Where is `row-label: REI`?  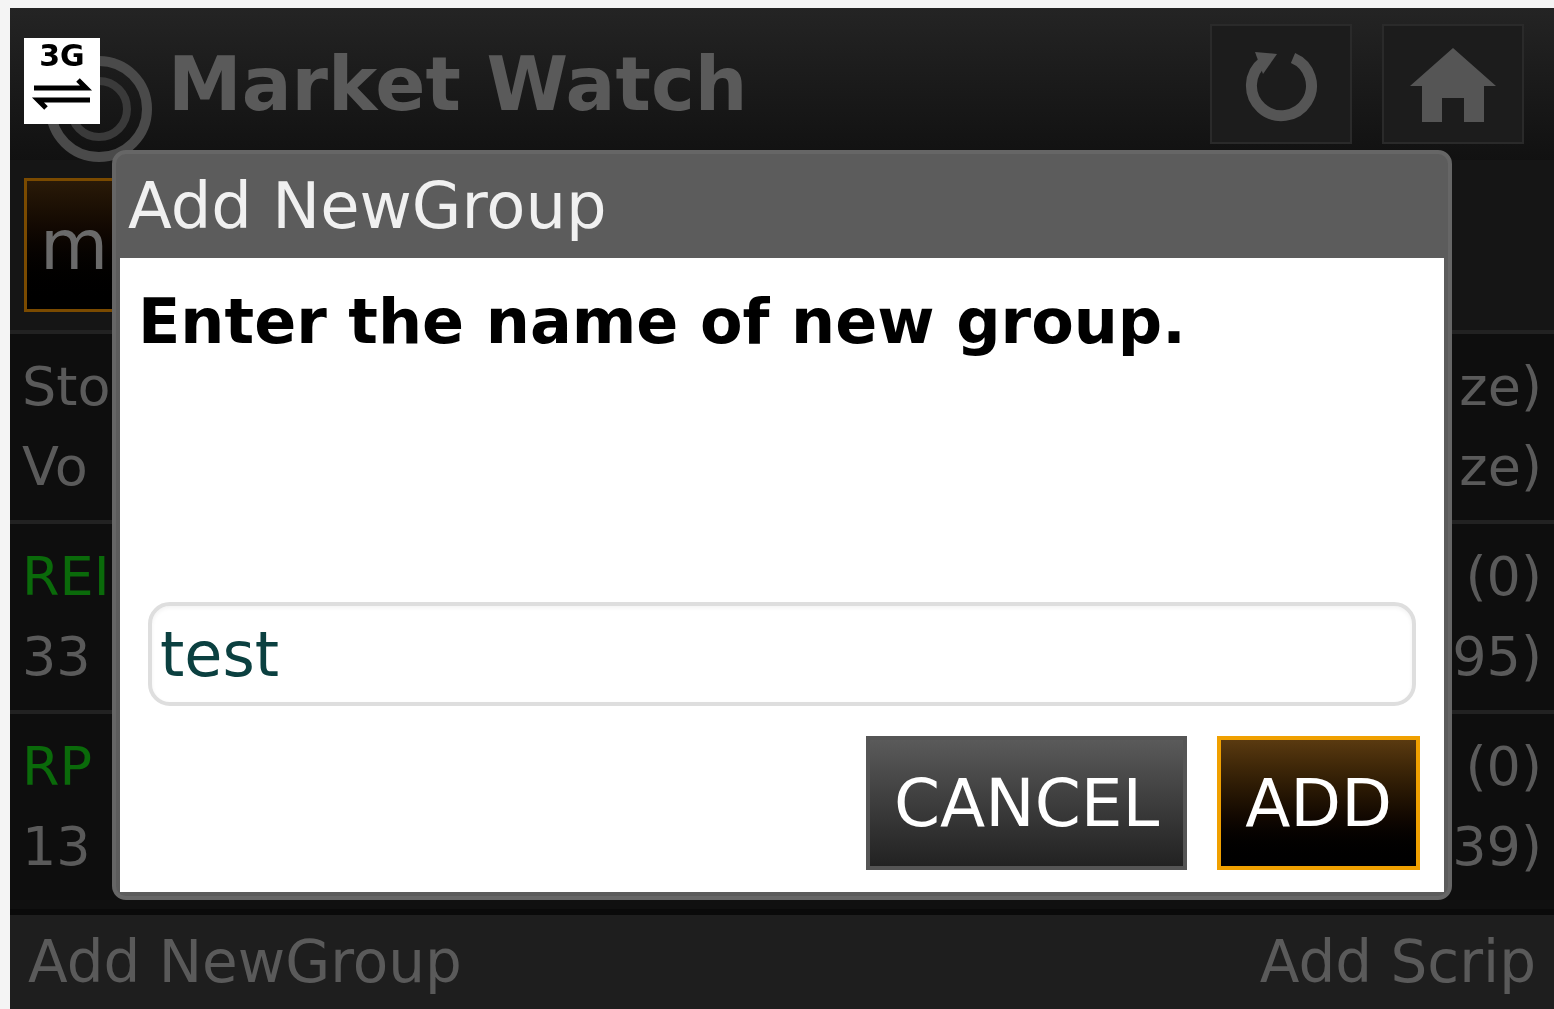
row-label: REI is located at coordinates (66, 577).